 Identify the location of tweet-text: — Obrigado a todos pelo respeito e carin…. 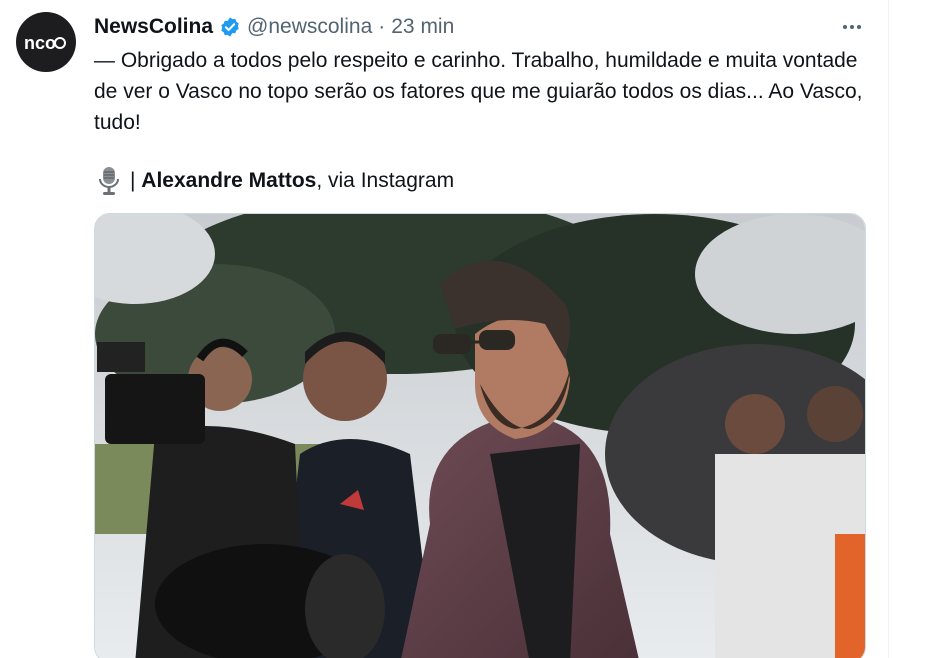
(478, 91).